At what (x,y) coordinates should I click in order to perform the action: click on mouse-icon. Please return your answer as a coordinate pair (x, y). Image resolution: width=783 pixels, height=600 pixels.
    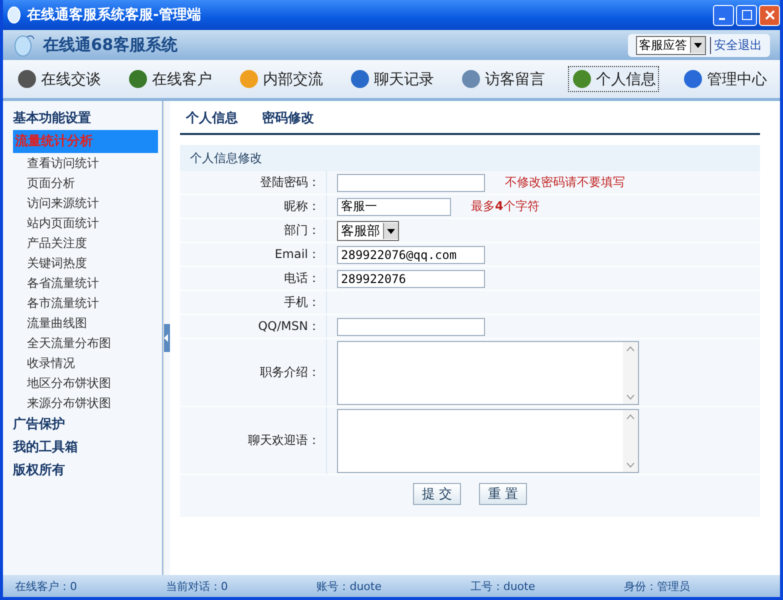
    Looking at the image, I should click on (24, 45).